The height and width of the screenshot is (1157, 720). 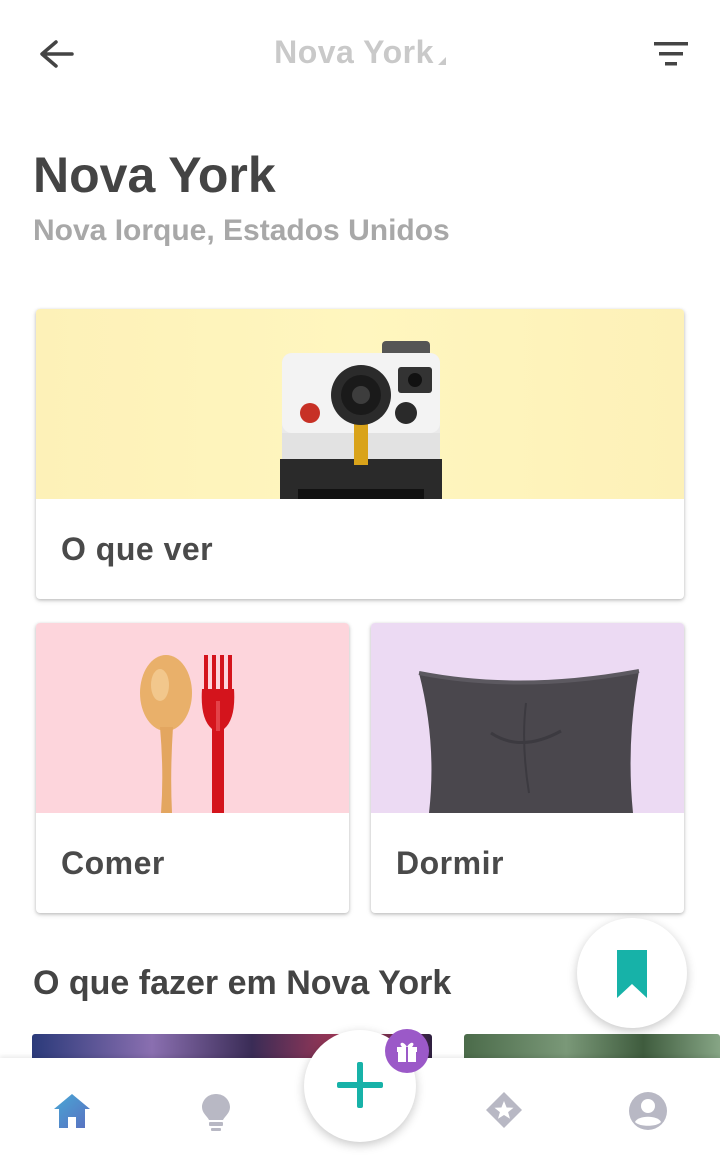 I want to click on category-card-eat: Comer, so click(x=192, y=768).